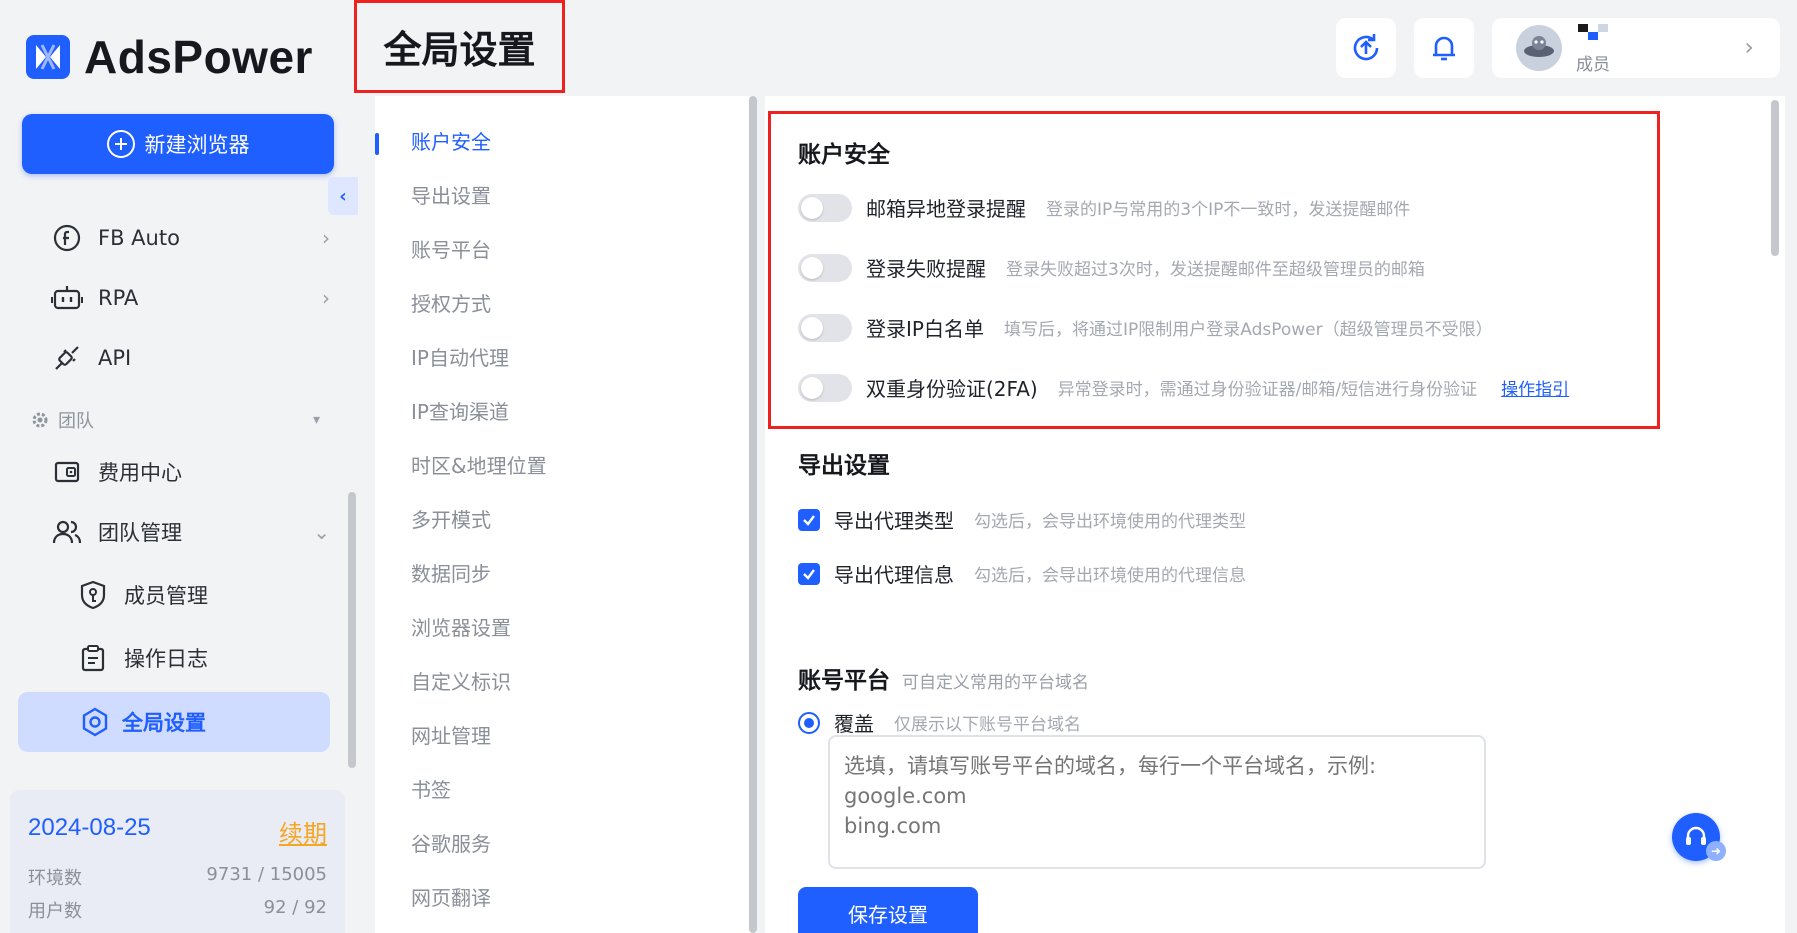 Image resolution: width=1797 pixels, height=933 pixels. I want to click on team-section-header: 团队 ▾, so click(175, 420).